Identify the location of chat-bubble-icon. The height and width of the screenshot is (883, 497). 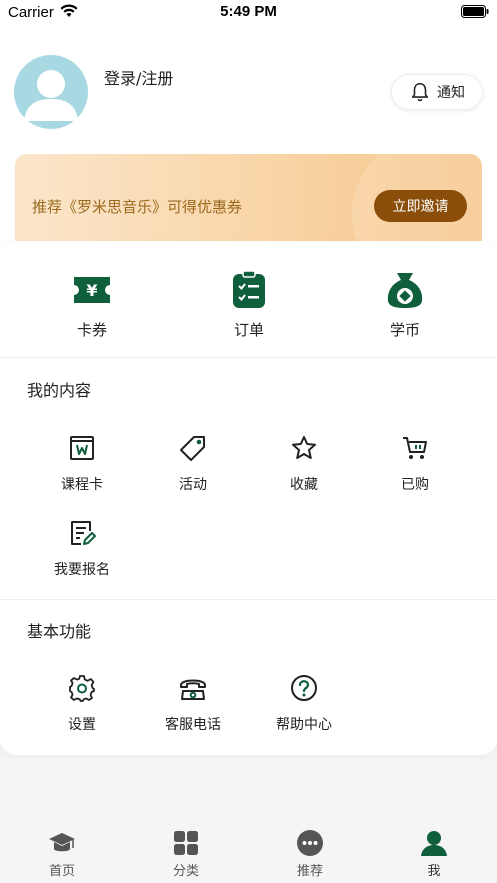
(310, 843).